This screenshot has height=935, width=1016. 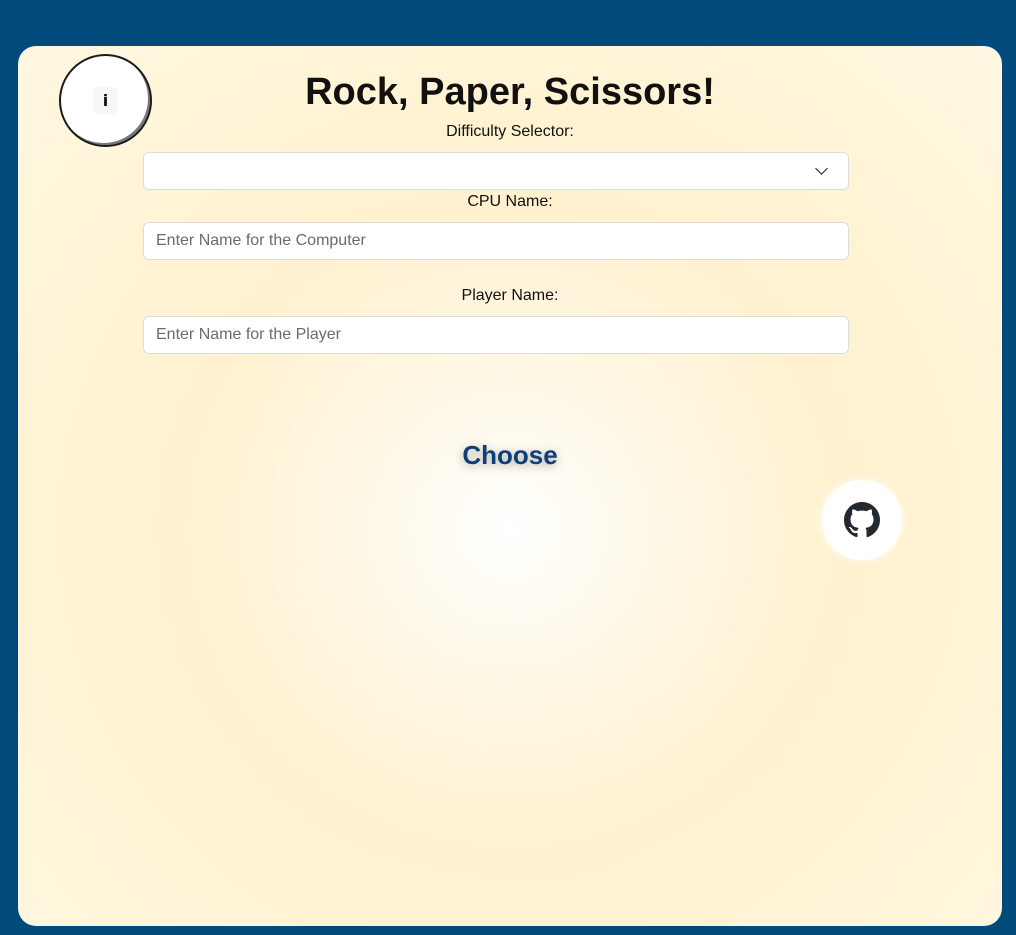 I want to click on choose-button: Choose, so click(x=510, y=455).